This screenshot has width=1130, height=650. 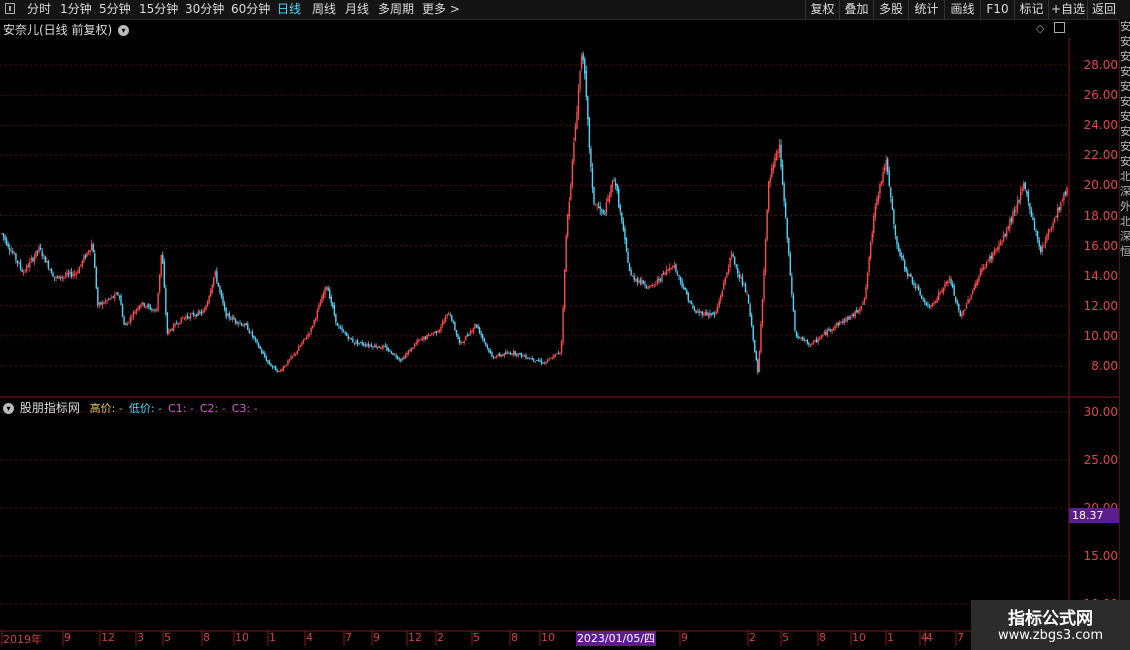 I want to click on f10-button: F10, so click(x=997, y=9).